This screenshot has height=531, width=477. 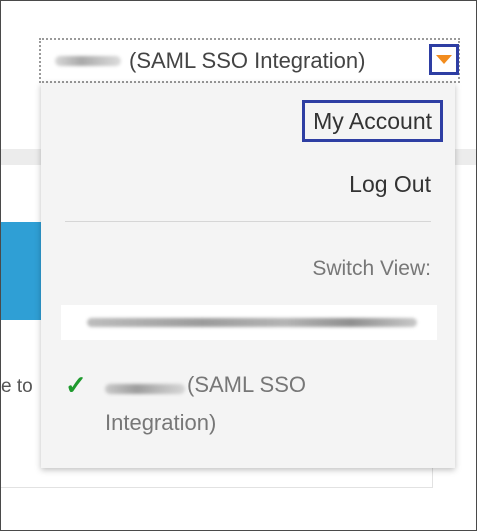 I want to click on caret-down-icon, so click(x=444, y=59).